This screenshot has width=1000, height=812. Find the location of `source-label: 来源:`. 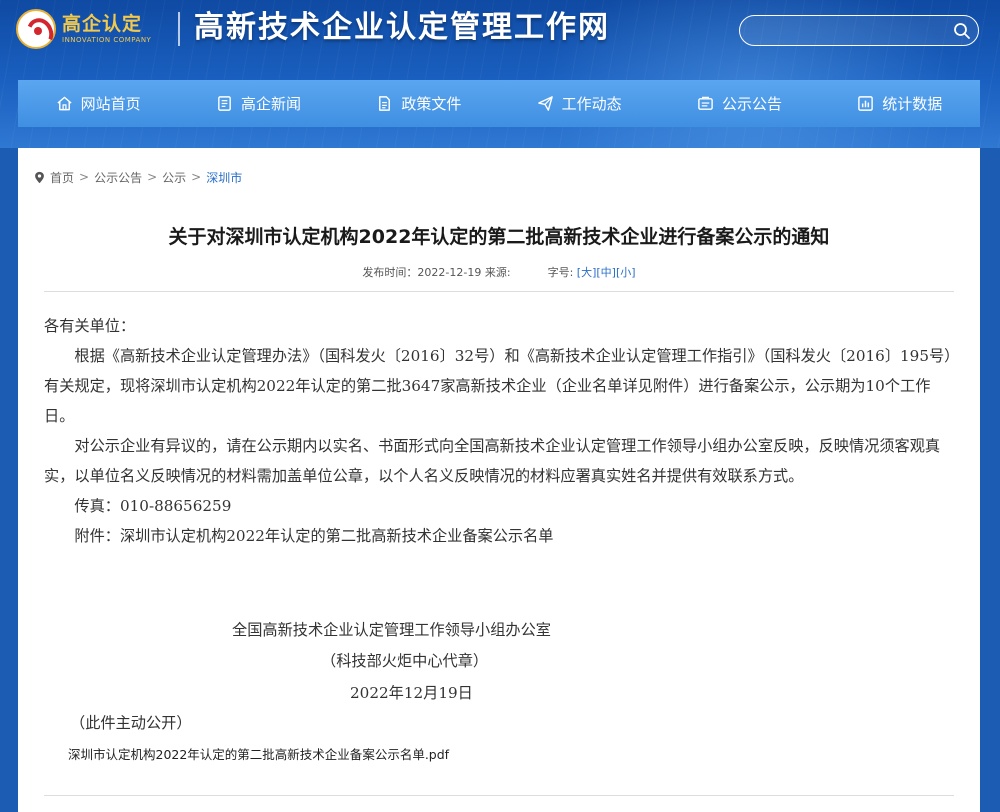

source-label: 来源: is located at coordinates (497, 272).